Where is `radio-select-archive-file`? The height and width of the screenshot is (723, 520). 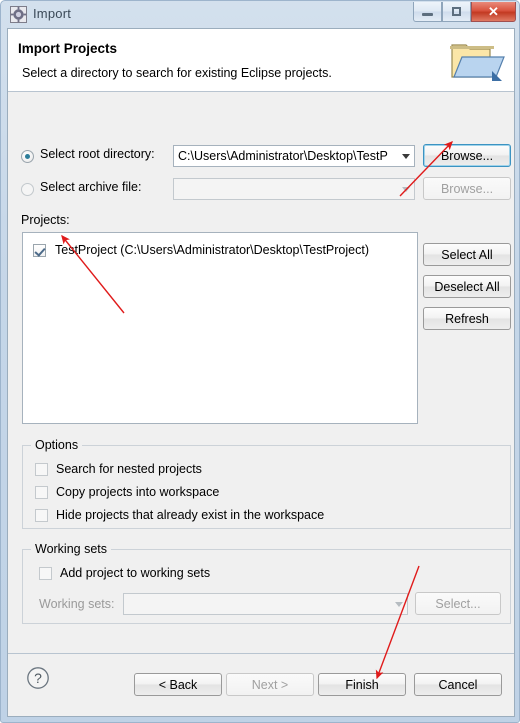
radio-select-archive-file is located at coordinates (27, 189).